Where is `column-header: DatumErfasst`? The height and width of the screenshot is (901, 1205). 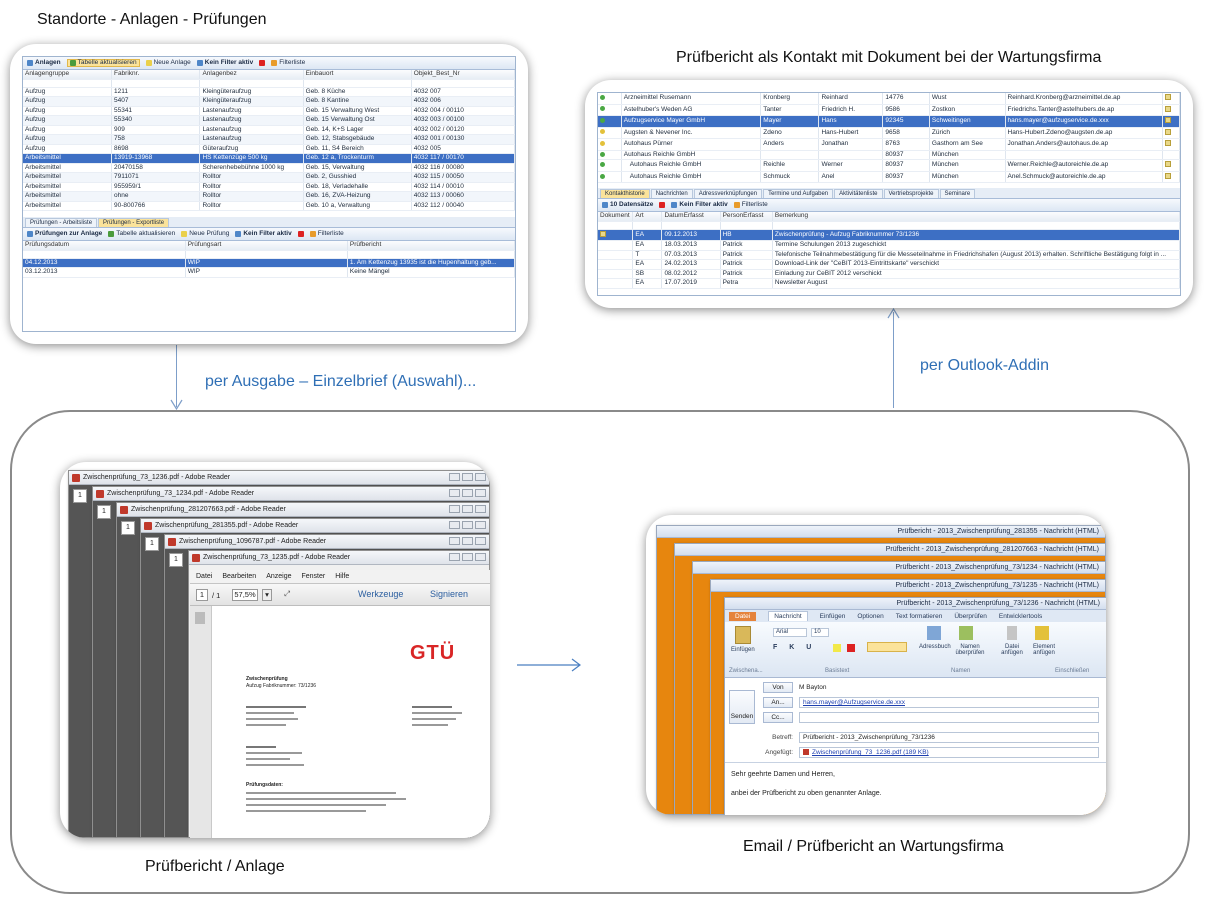 column-header: DatumErfasst is located at coordinates (691, 217).